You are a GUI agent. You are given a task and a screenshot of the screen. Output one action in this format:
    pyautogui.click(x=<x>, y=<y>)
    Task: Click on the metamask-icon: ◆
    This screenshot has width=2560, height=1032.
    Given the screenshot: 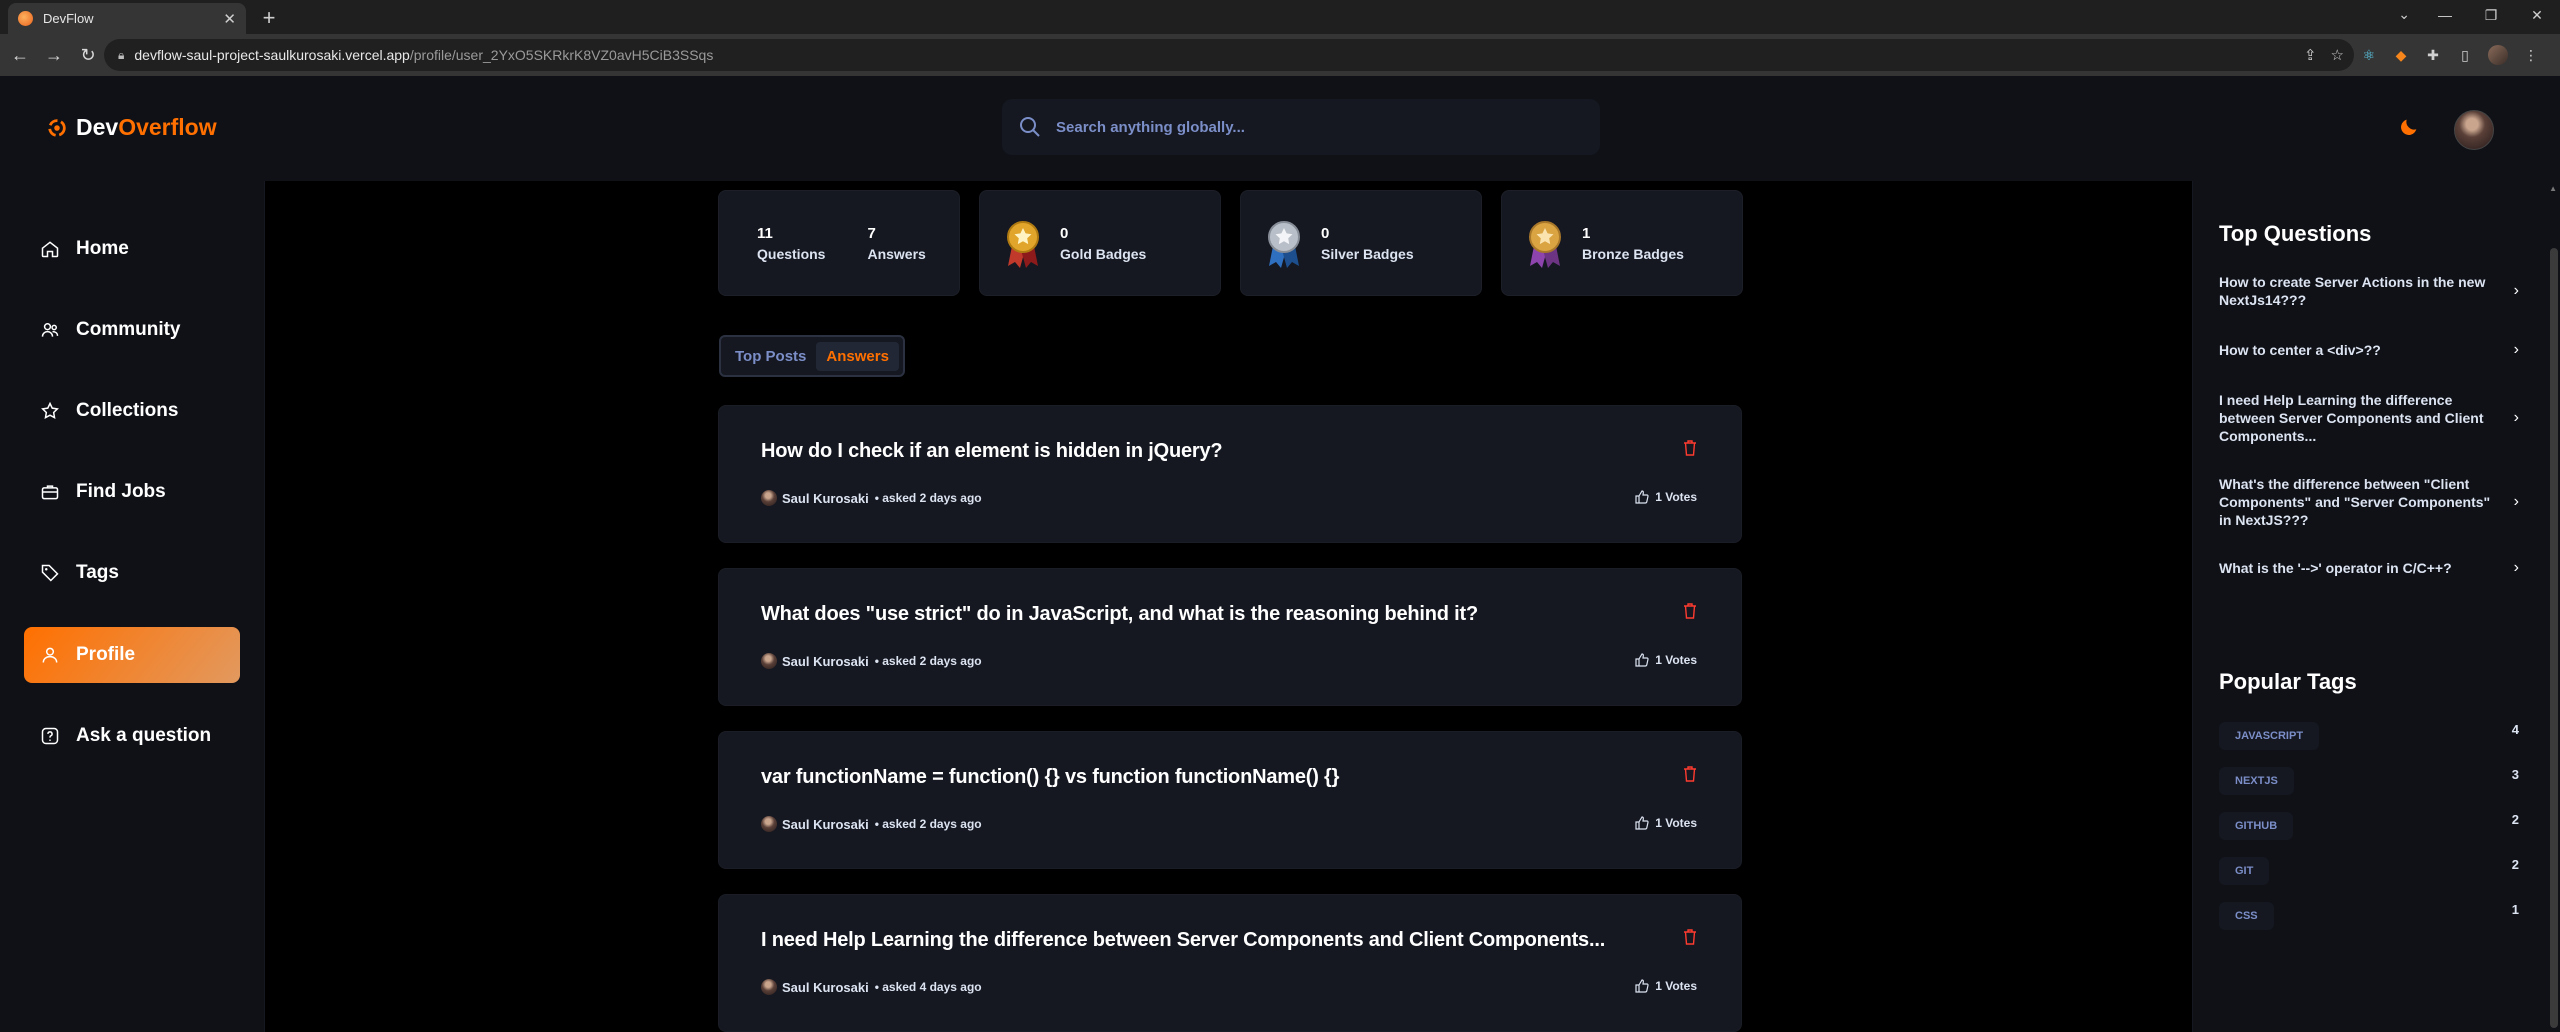 What is the action you would take?
    pyautogui.click(x=2401, y=55)
    